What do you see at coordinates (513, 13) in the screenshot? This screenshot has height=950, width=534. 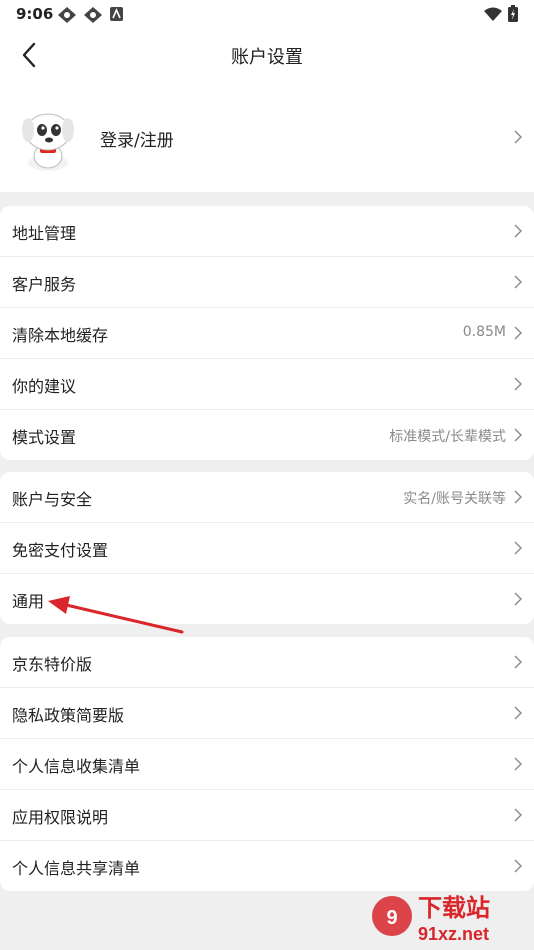 I see `battery-charging-icon` at bounding box center [513, 13].